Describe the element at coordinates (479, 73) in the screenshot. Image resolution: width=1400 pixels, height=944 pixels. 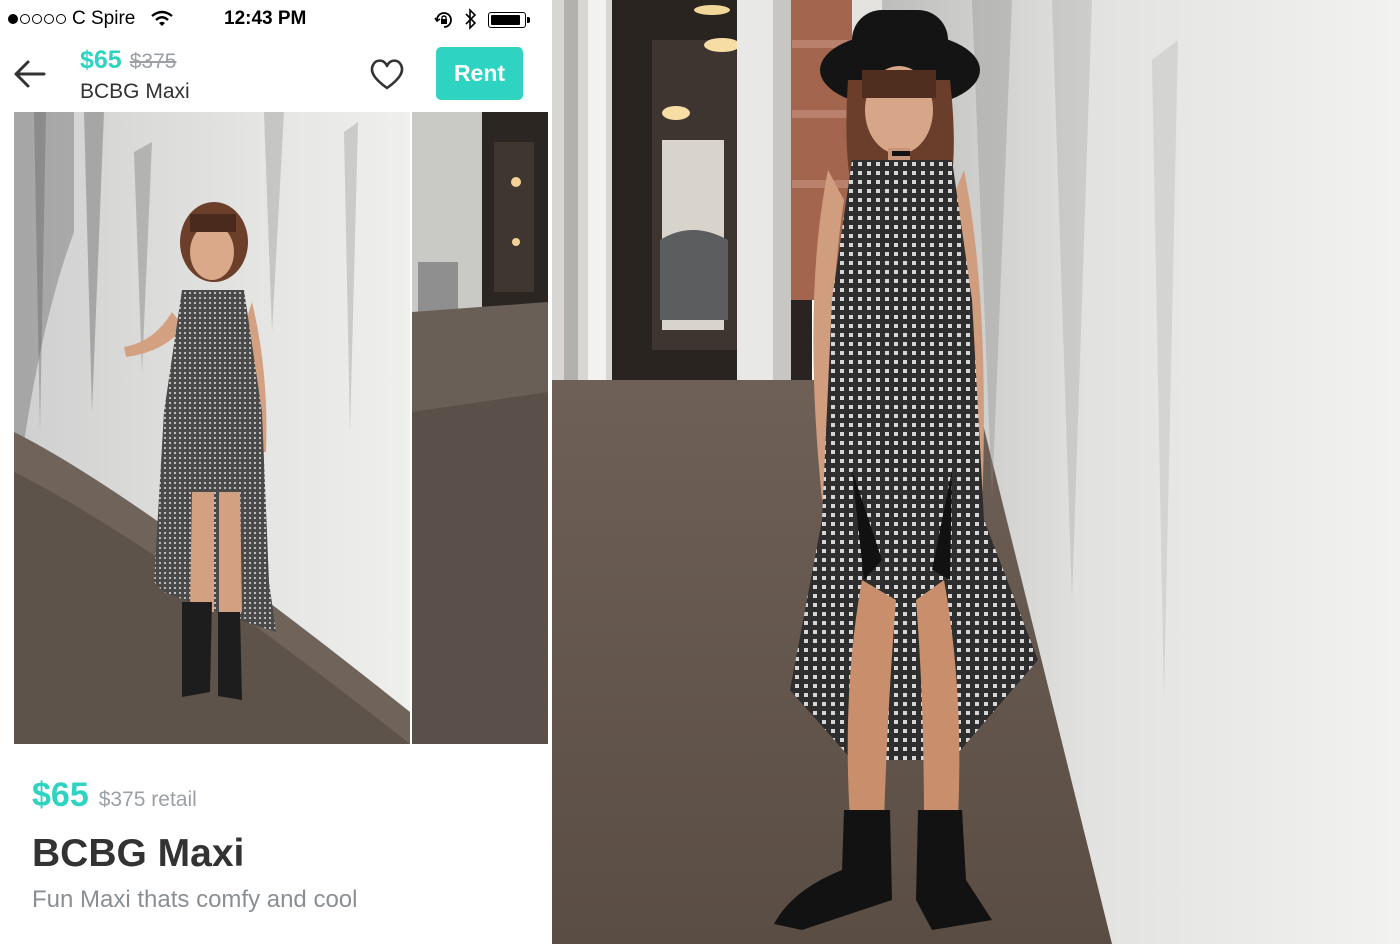
I see `rent-button: Rent` at that location.